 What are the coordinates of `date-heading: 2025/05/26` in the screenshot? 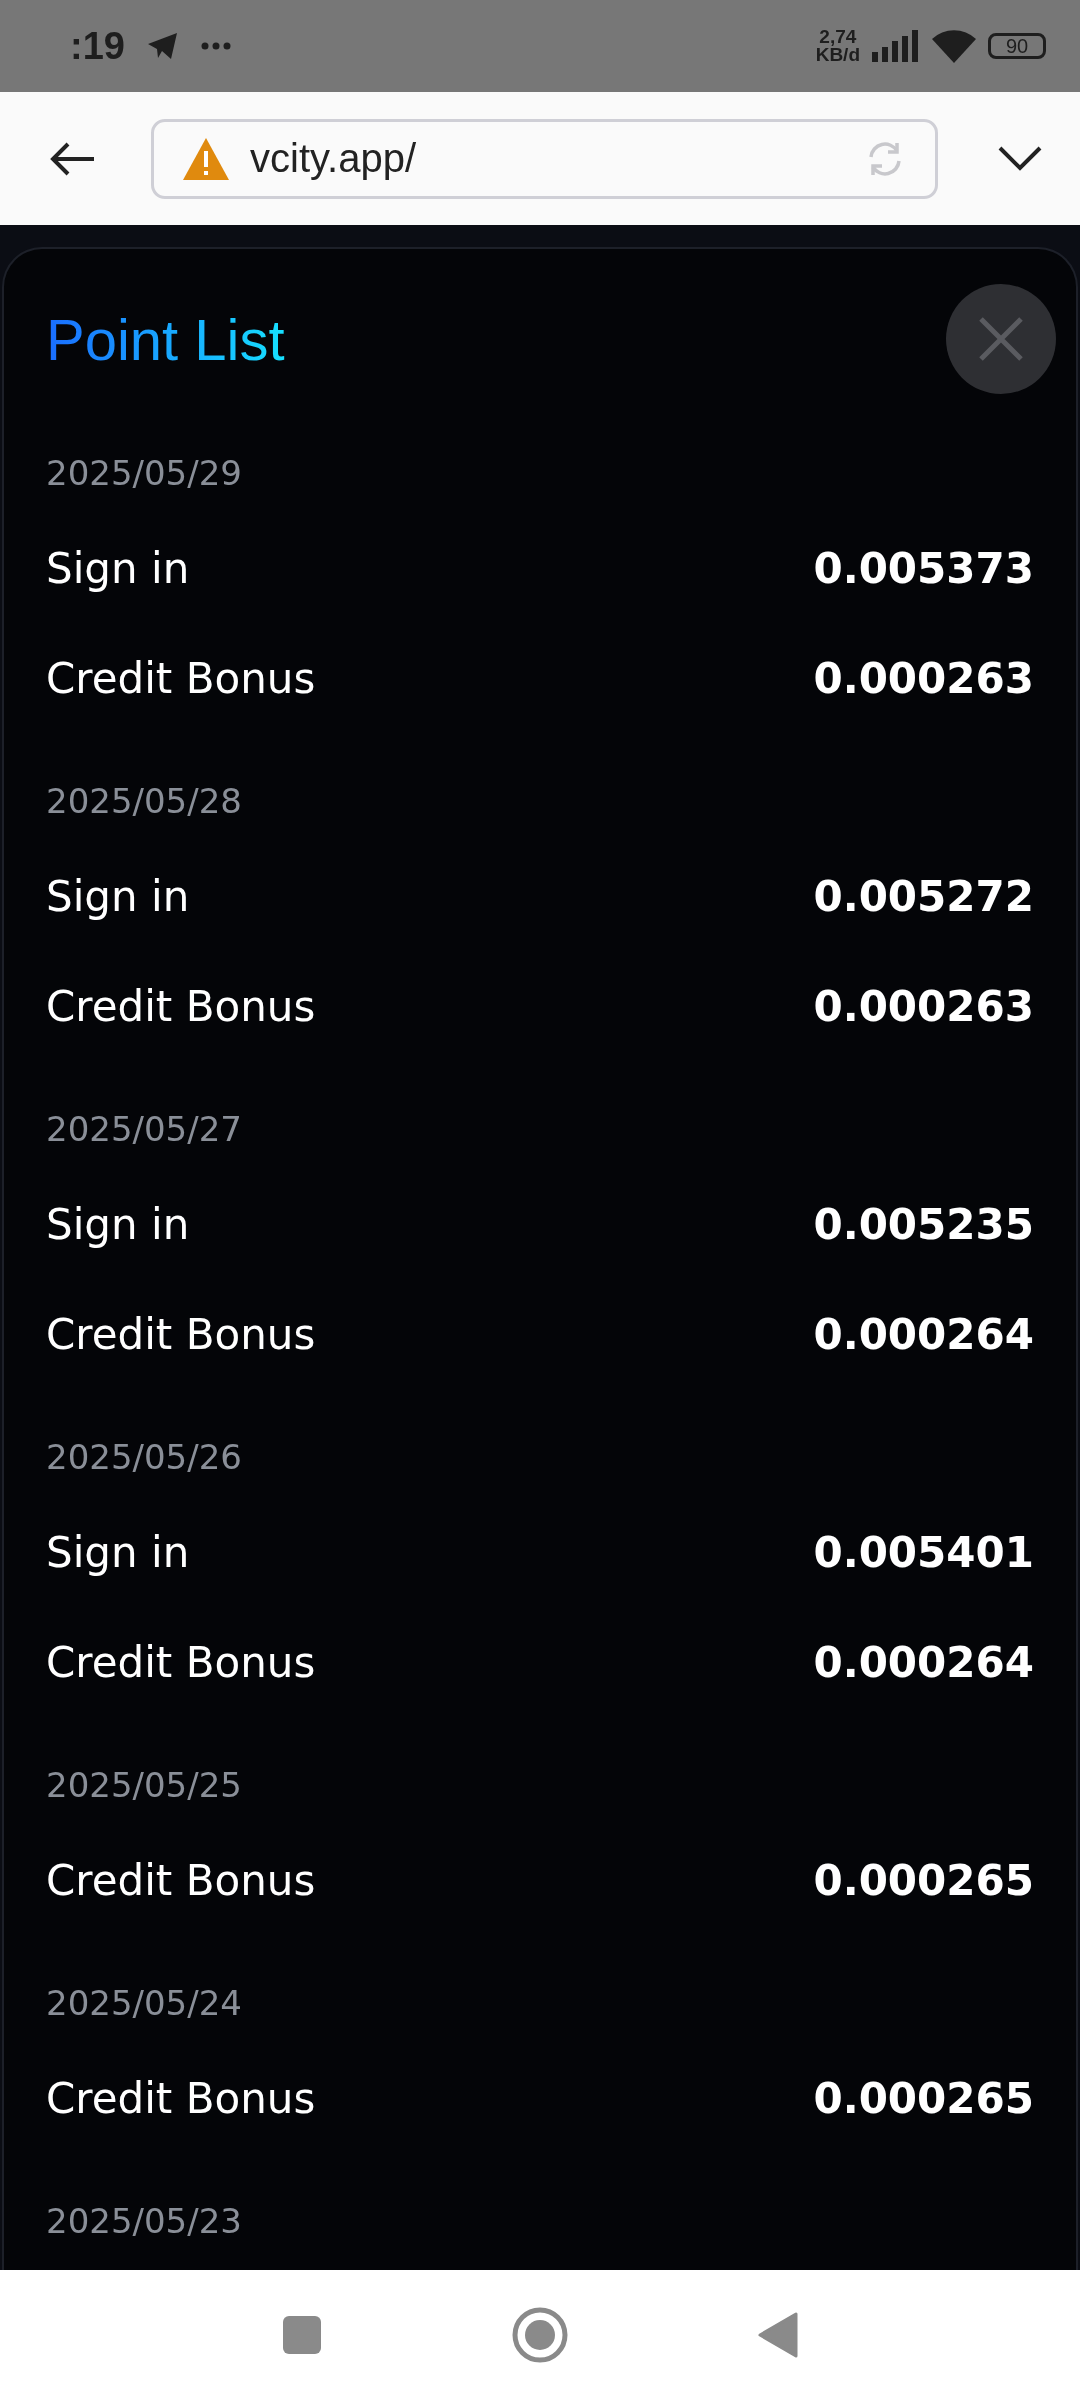 It's located at (144, 1457).